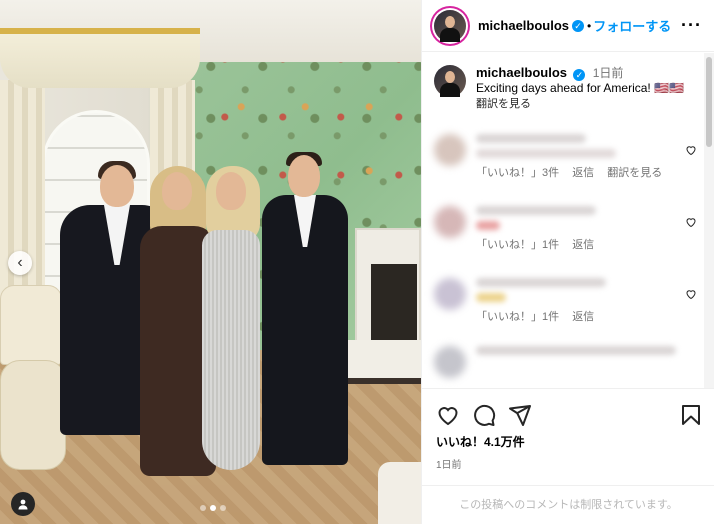  I want to click on comment-item: 「いいね！」3件 返信 翻訳を見る, so click(563, 157).